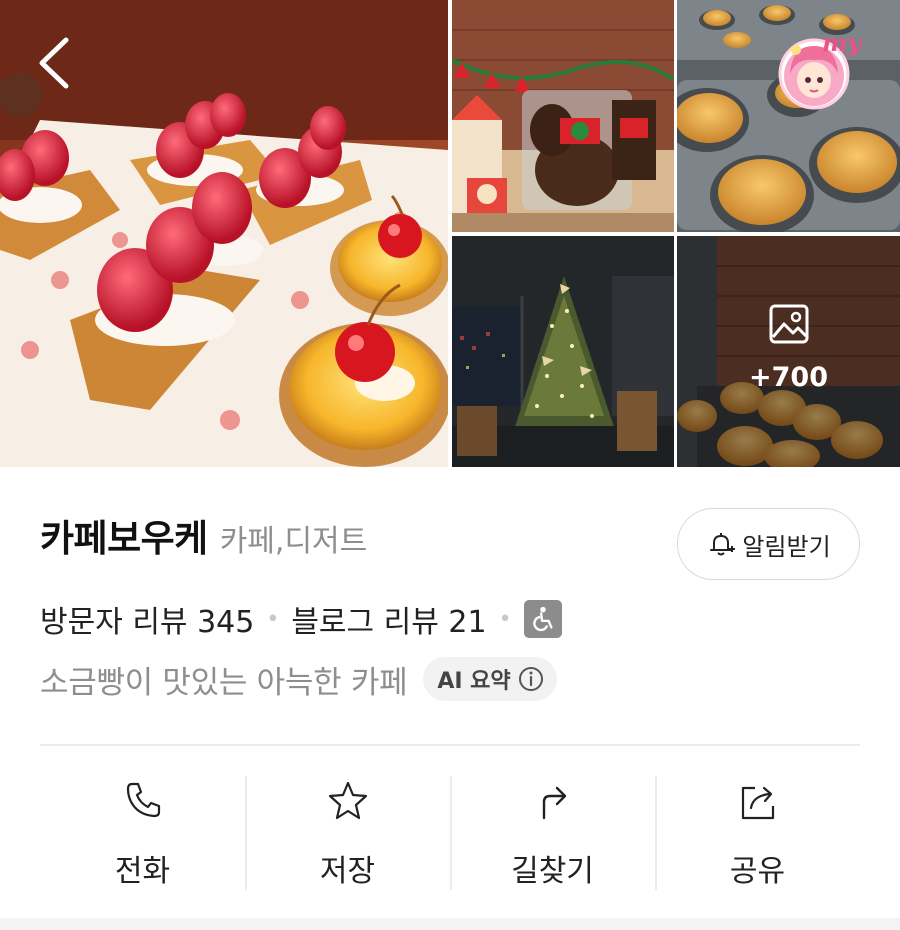  I want to click on save-button: 저장, so click(347, 833).